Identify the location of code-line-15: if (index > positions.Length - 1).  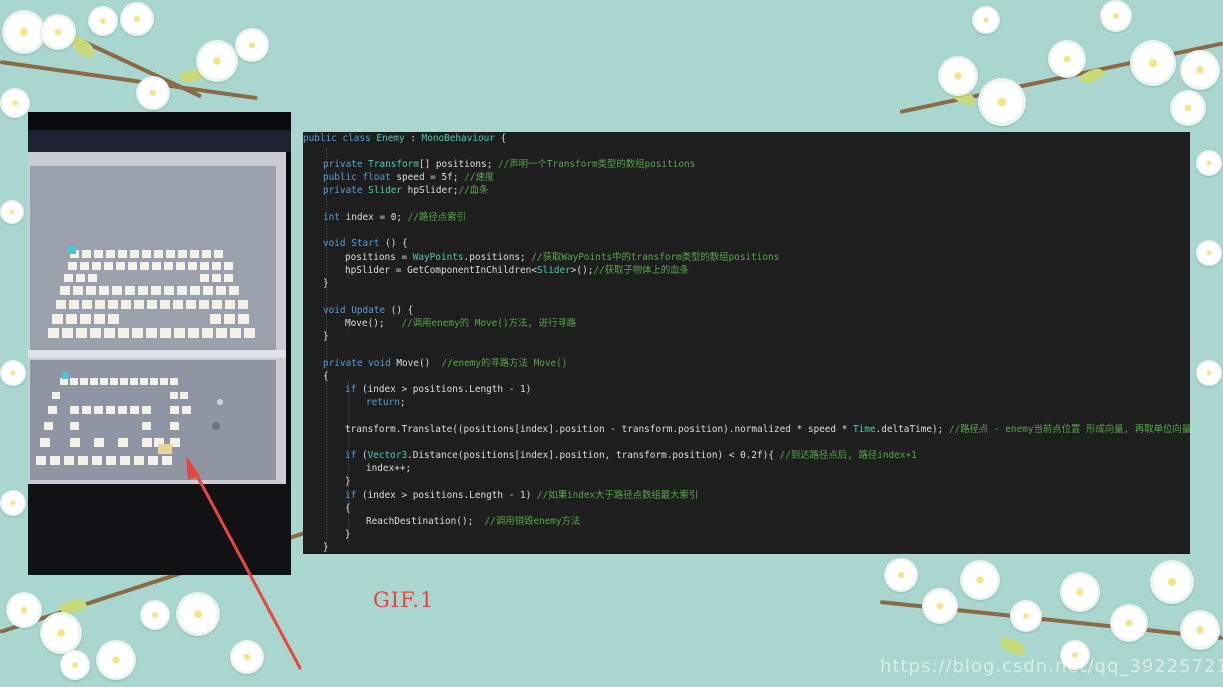
(438, 389).